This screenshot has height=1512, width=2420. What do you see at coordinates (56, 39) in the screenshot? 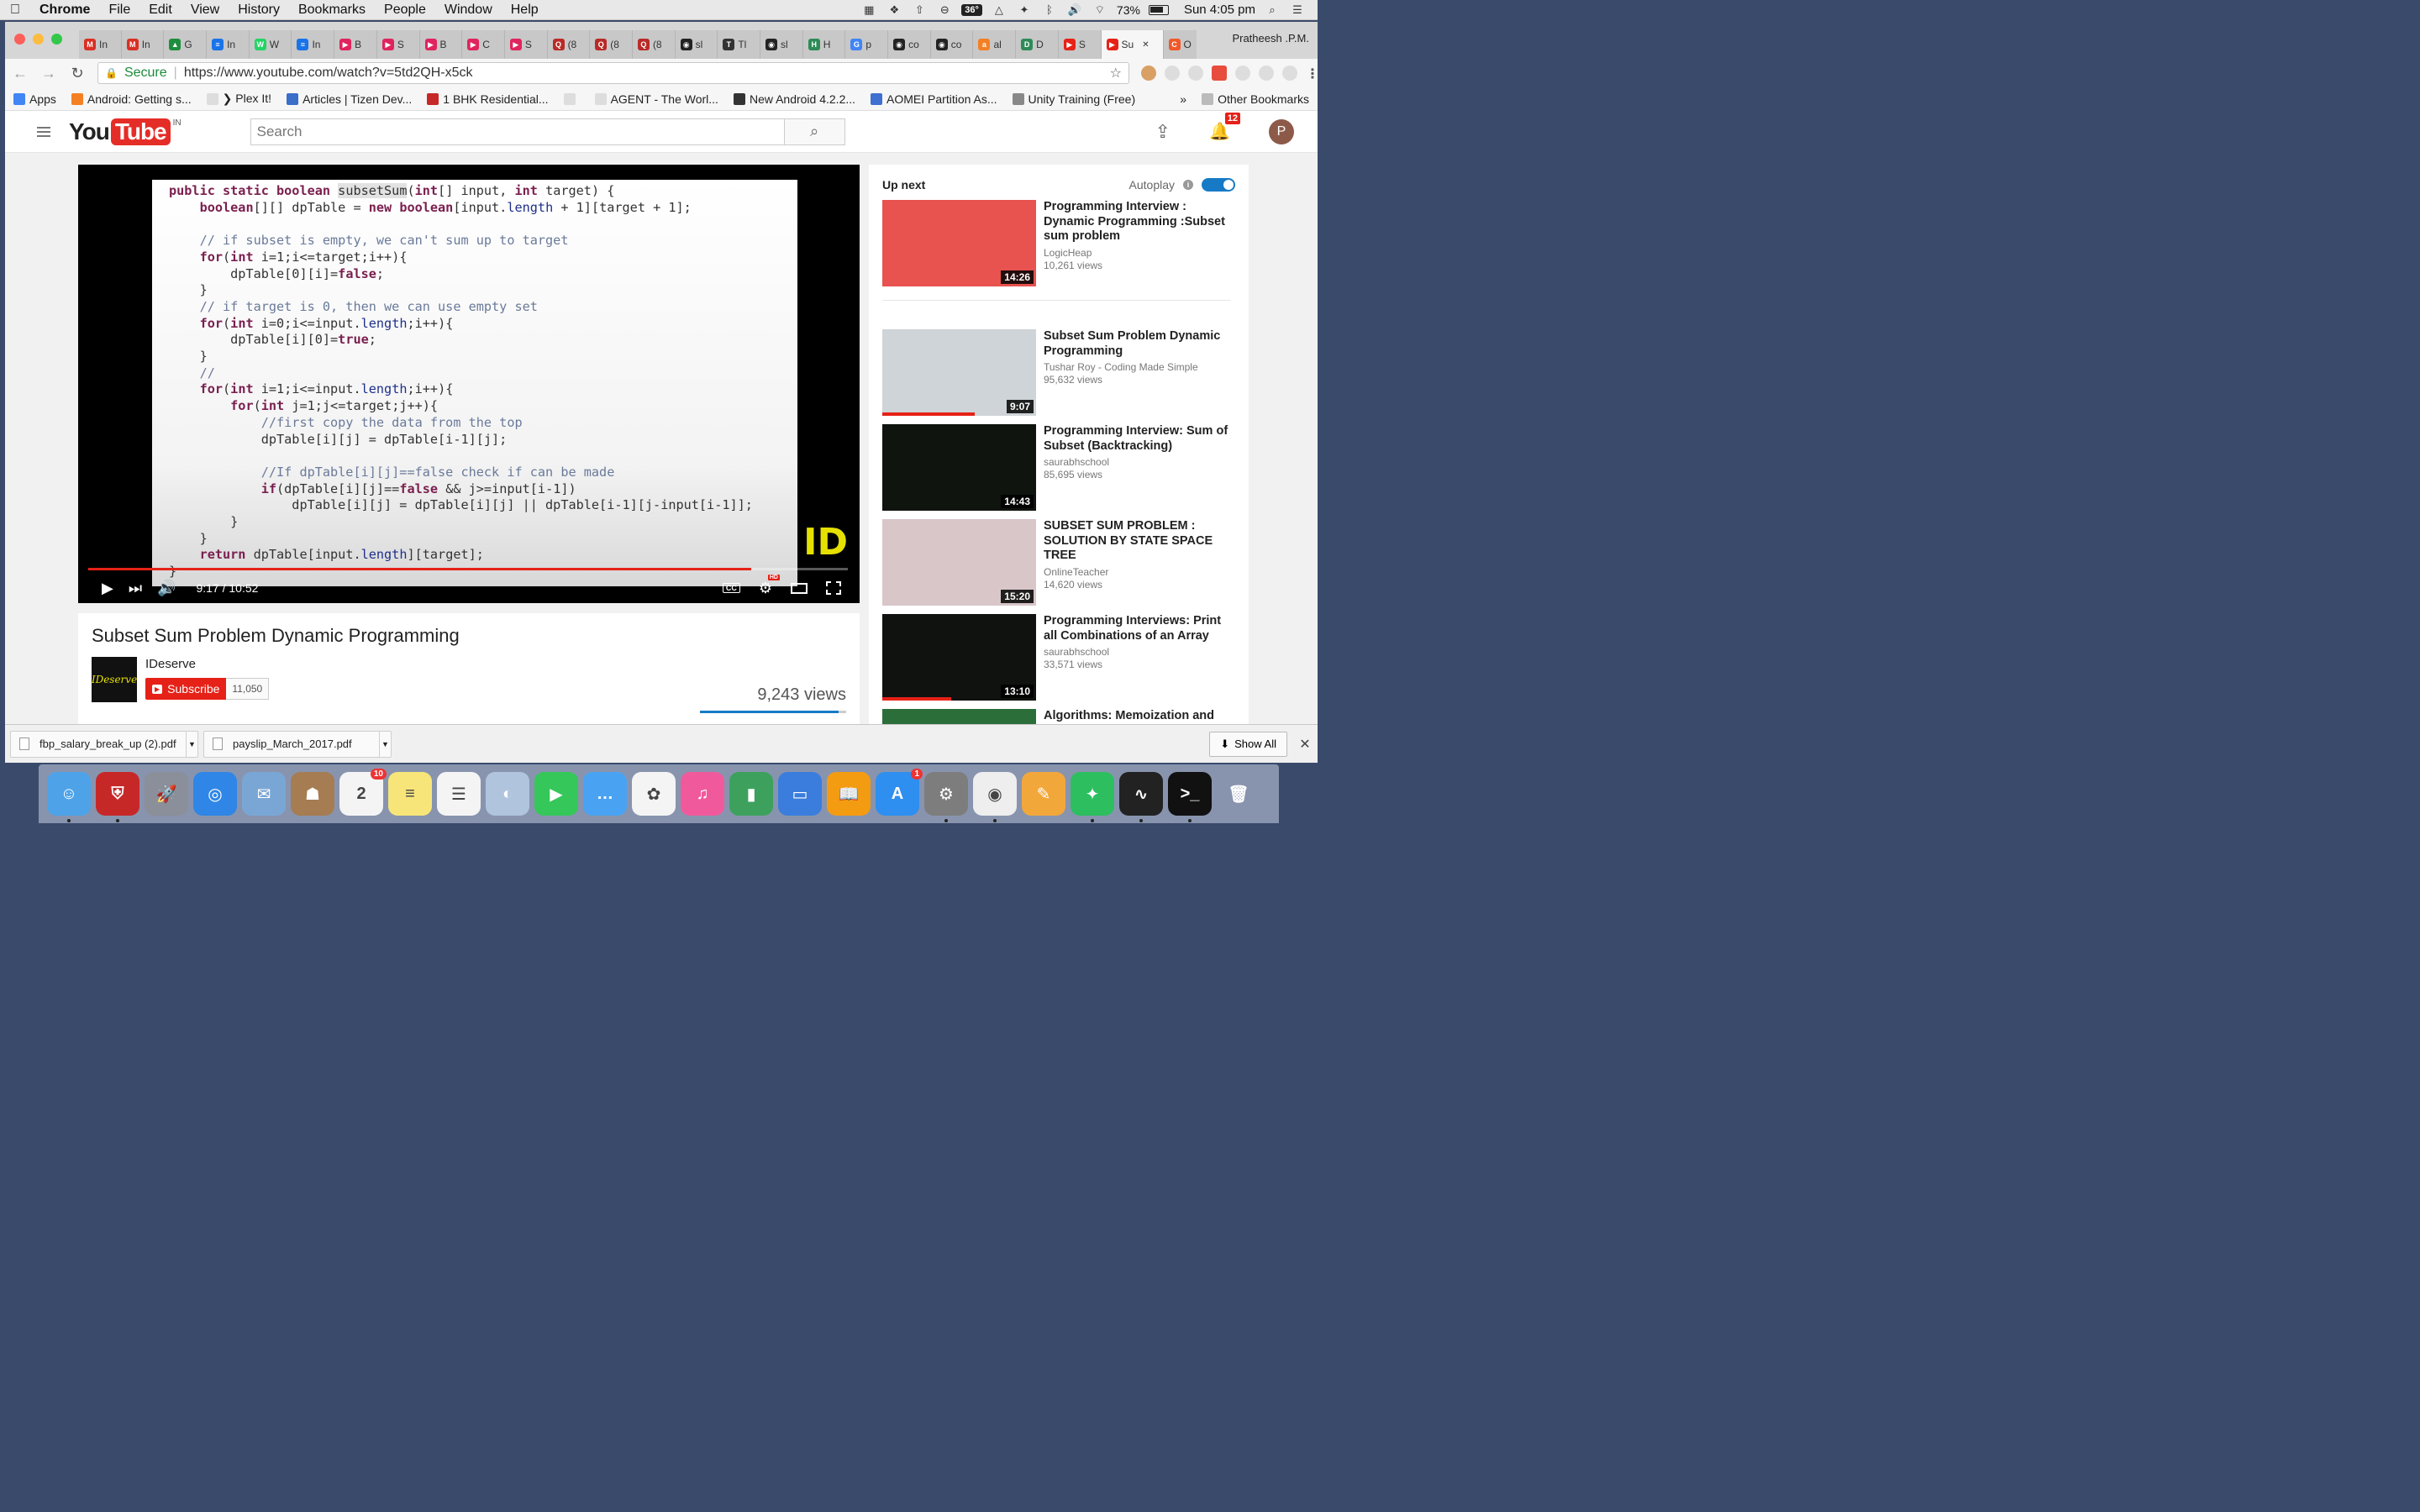
I see `zoom-window-button` at bounding box center [56, 39].